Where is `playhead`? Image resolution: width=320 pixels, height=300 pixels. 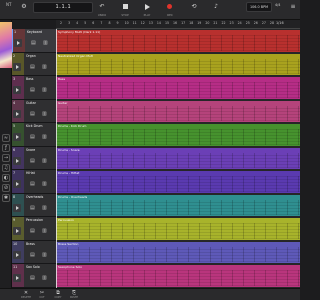
playhead is located at coordinates (56, 158).